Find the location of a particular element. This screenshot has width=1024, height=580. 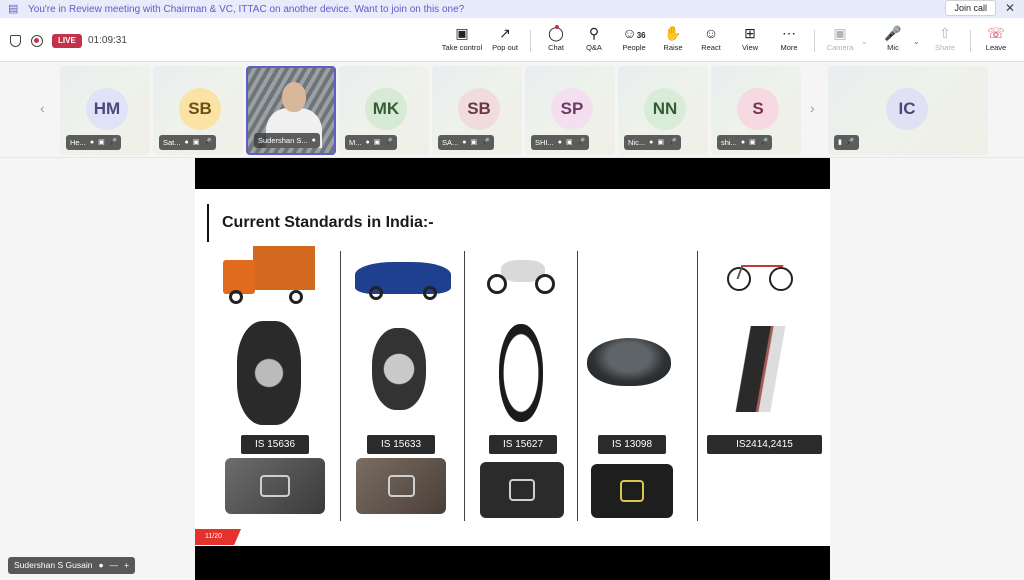

participant-name-bar: He... ● ▣ 🎤 is located at coordinates (94, 142).